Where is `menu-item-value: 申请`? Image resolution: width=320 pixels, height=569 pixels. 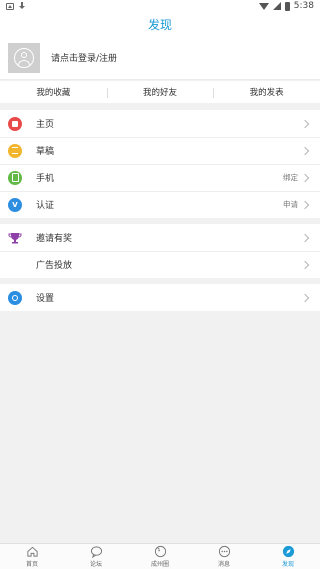
menu-item-value: 申请 is located at coordinates (290, 204).